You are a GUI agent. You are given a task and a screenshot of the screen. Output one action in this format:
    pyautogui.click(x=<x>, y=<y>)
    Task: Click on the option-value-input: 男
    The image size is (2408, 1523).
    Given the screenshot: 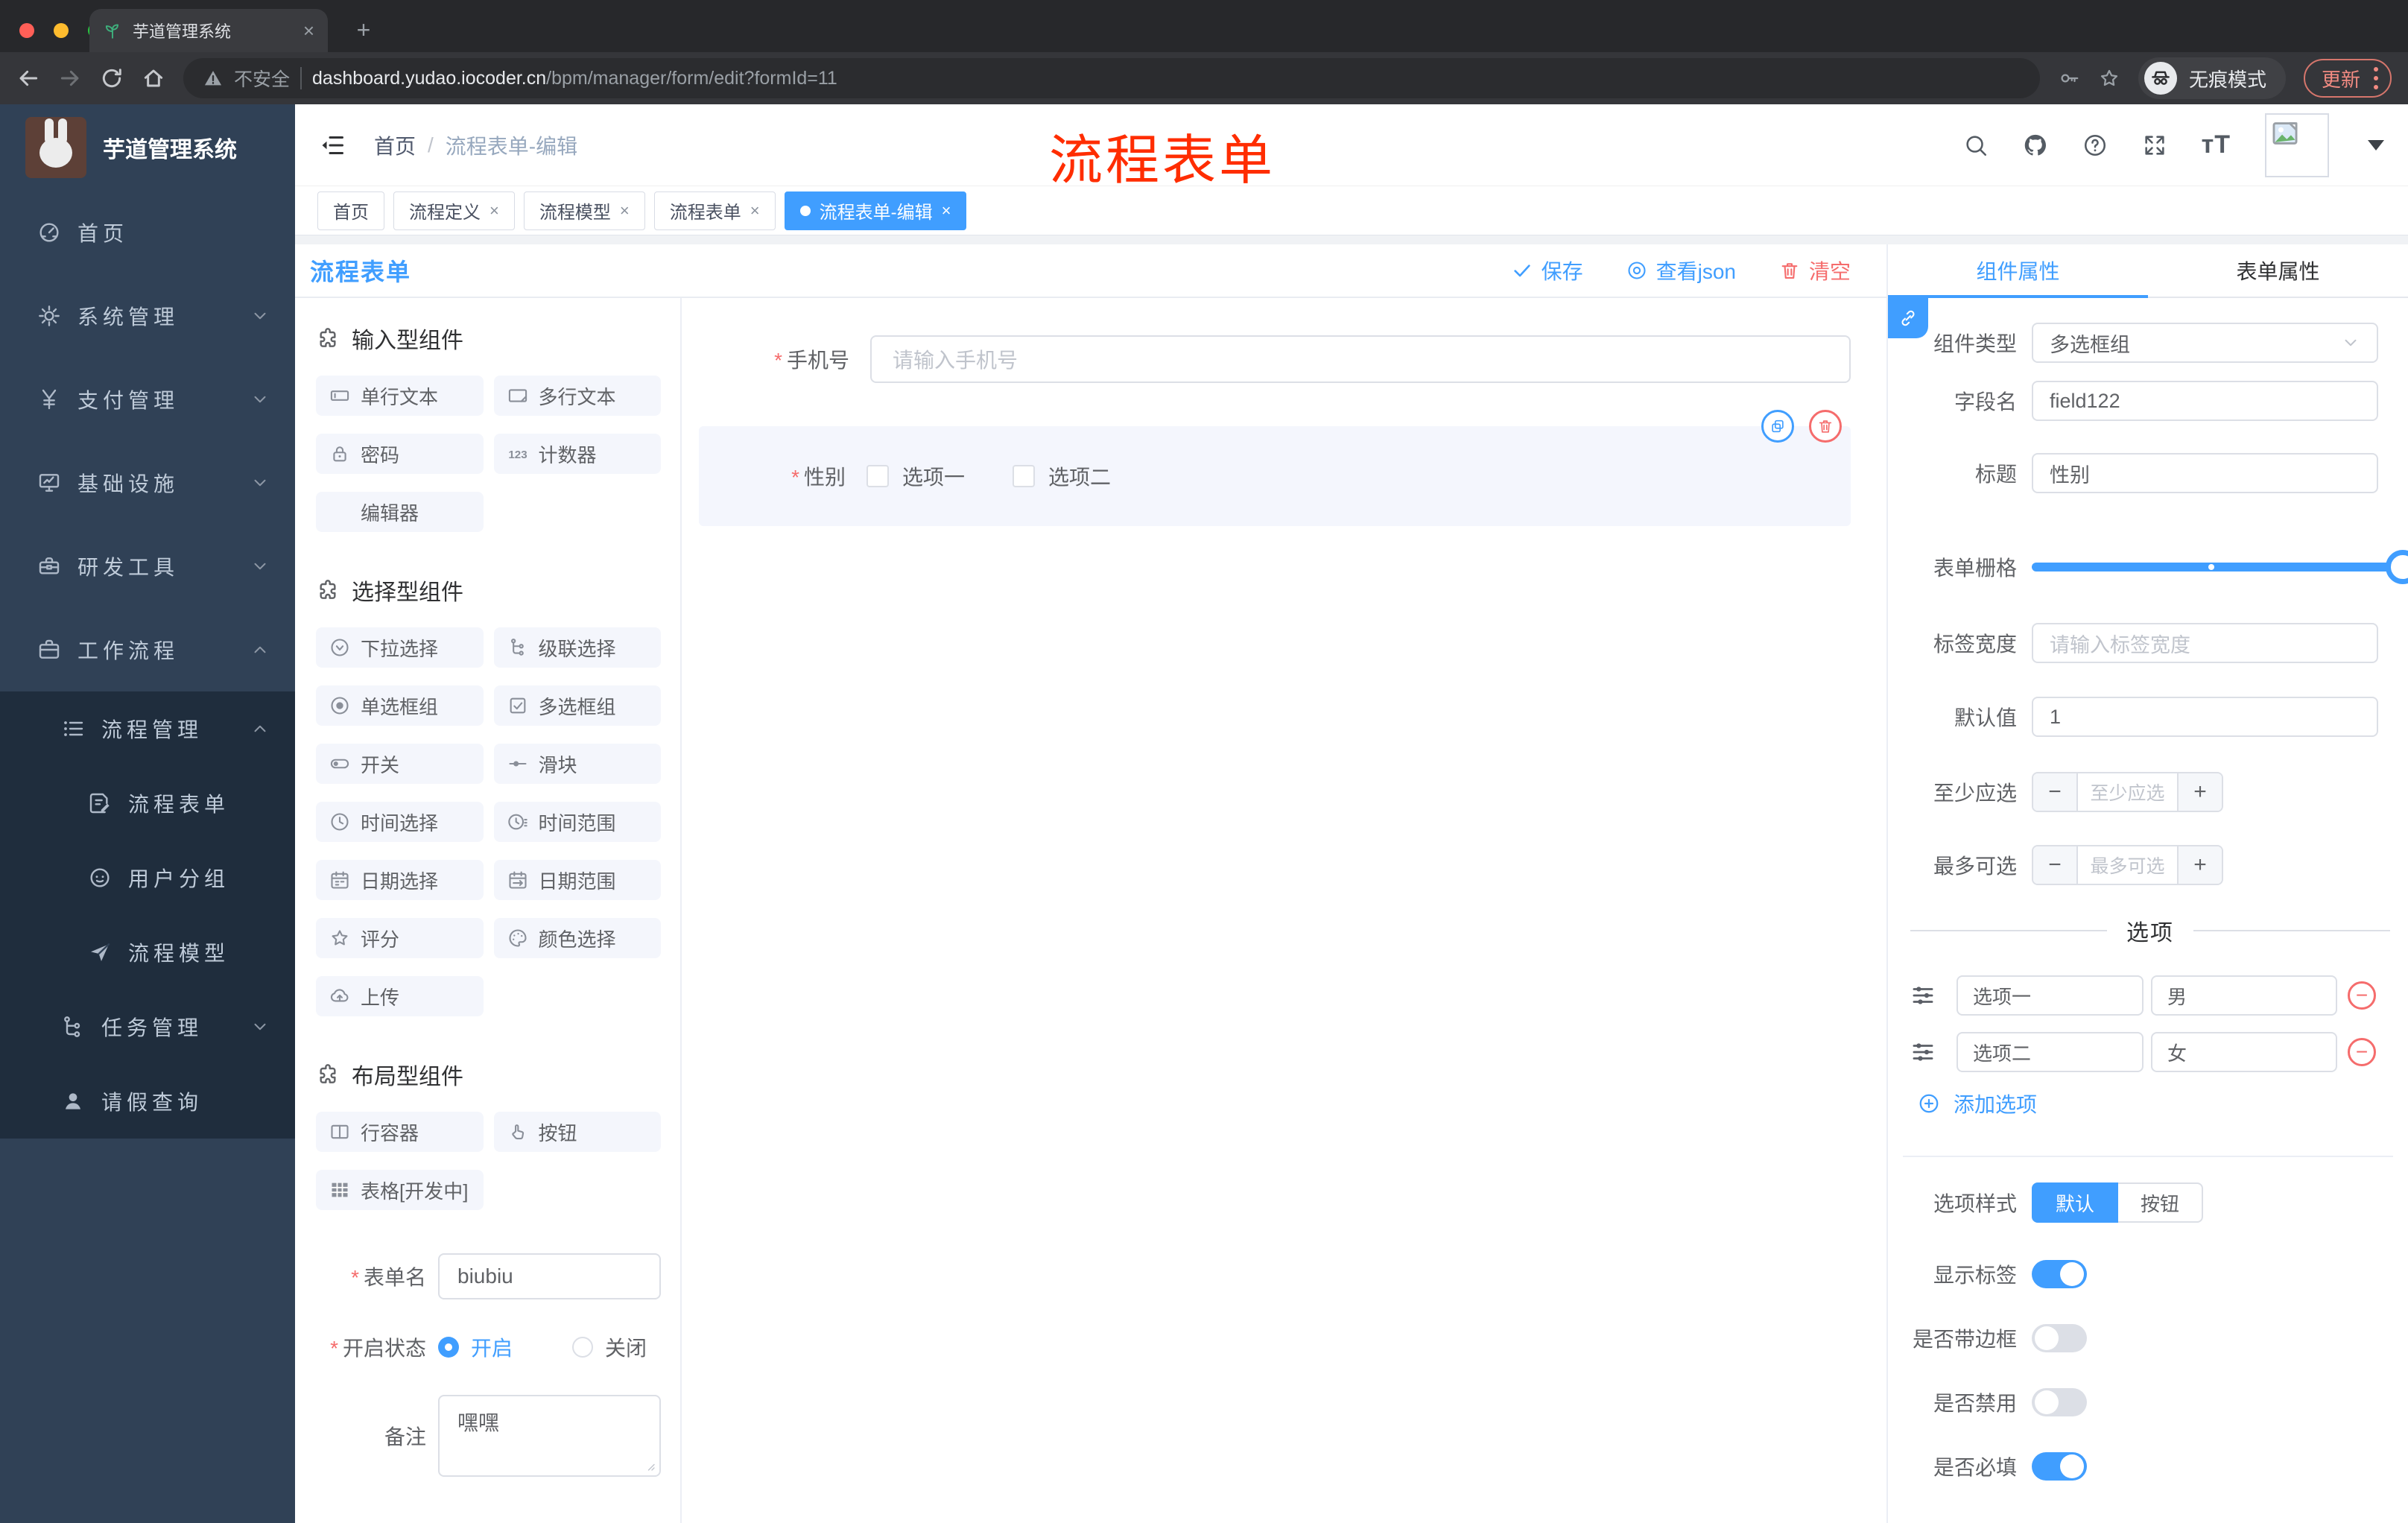 What is the action you would take?
    pyautogui.click(x=2244, y=996)
    